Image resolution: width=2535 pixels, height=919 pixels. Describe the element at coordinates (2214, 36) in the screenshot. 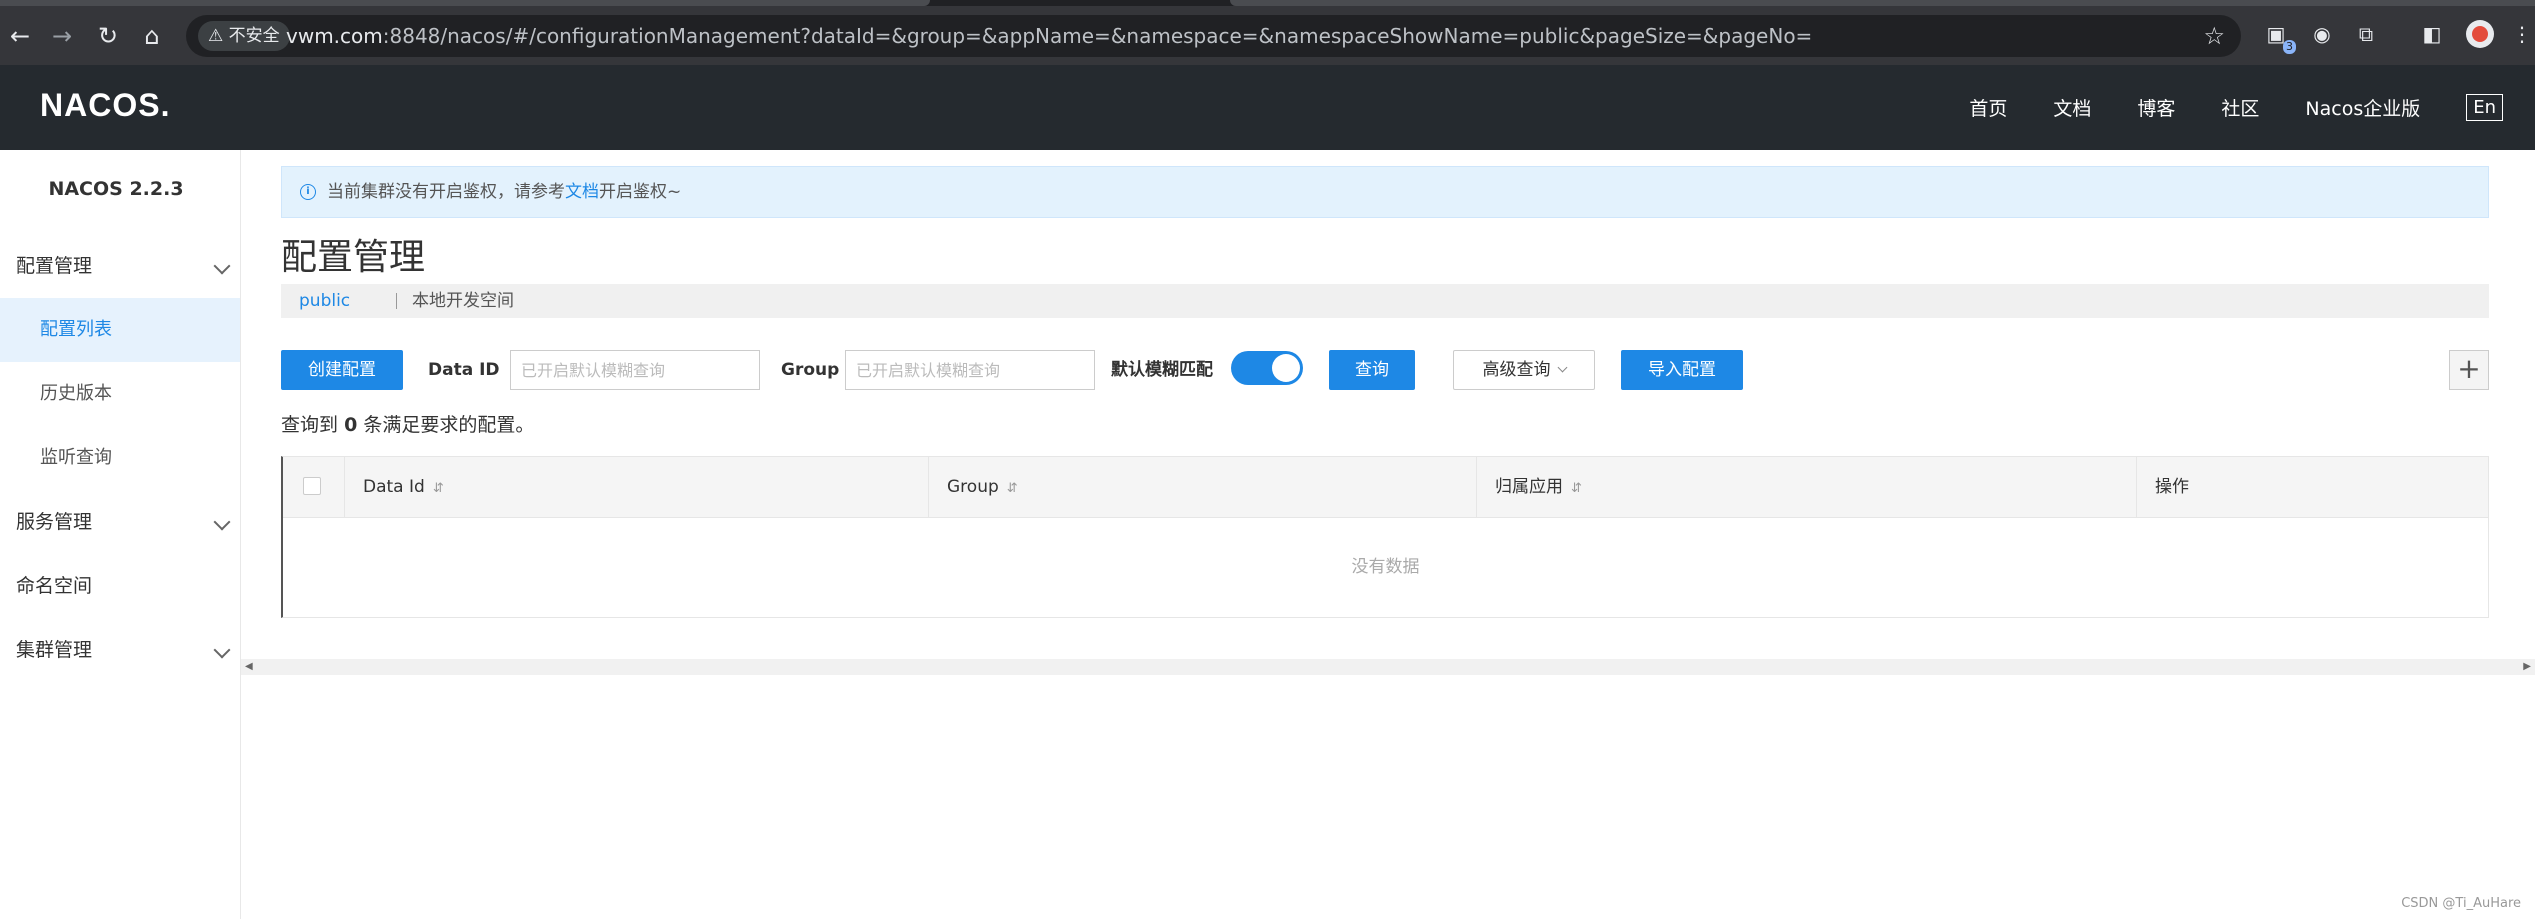

I see `bookmark-star-icon: ☆` at that location.